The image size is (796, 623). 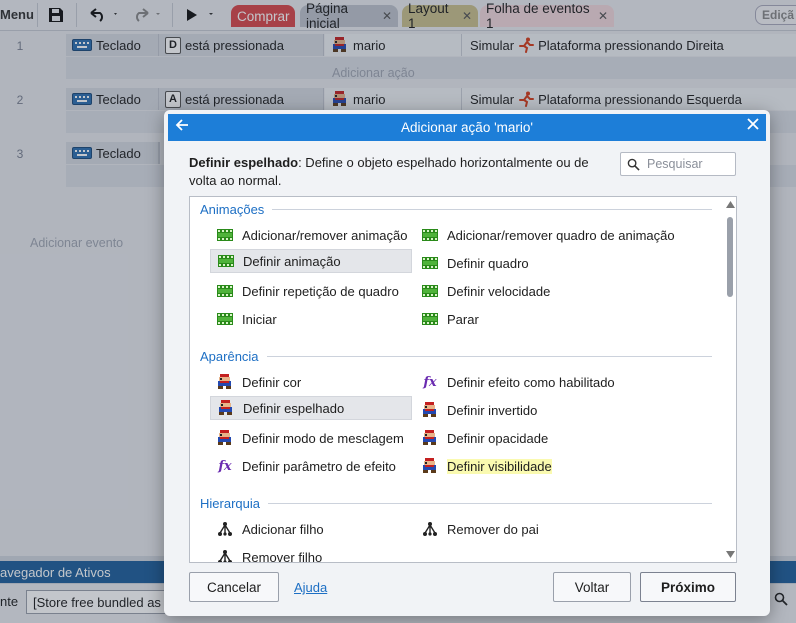 I want to click on action-label: Remover do pai, so click(x=493, y=529).